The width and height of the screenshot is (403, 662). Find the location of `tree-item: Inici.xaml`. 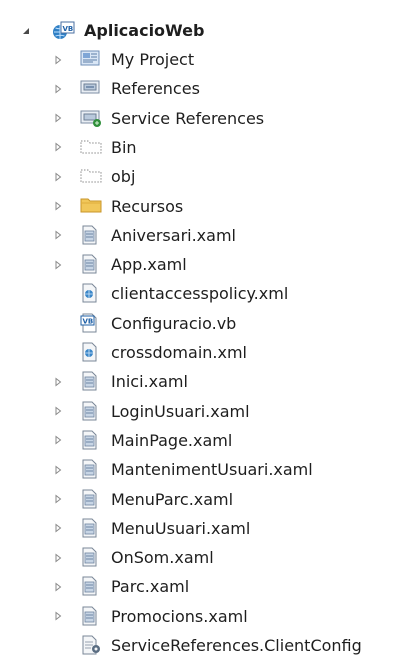

tree-item: Inici.xaml is located at coordinates (201, 381).